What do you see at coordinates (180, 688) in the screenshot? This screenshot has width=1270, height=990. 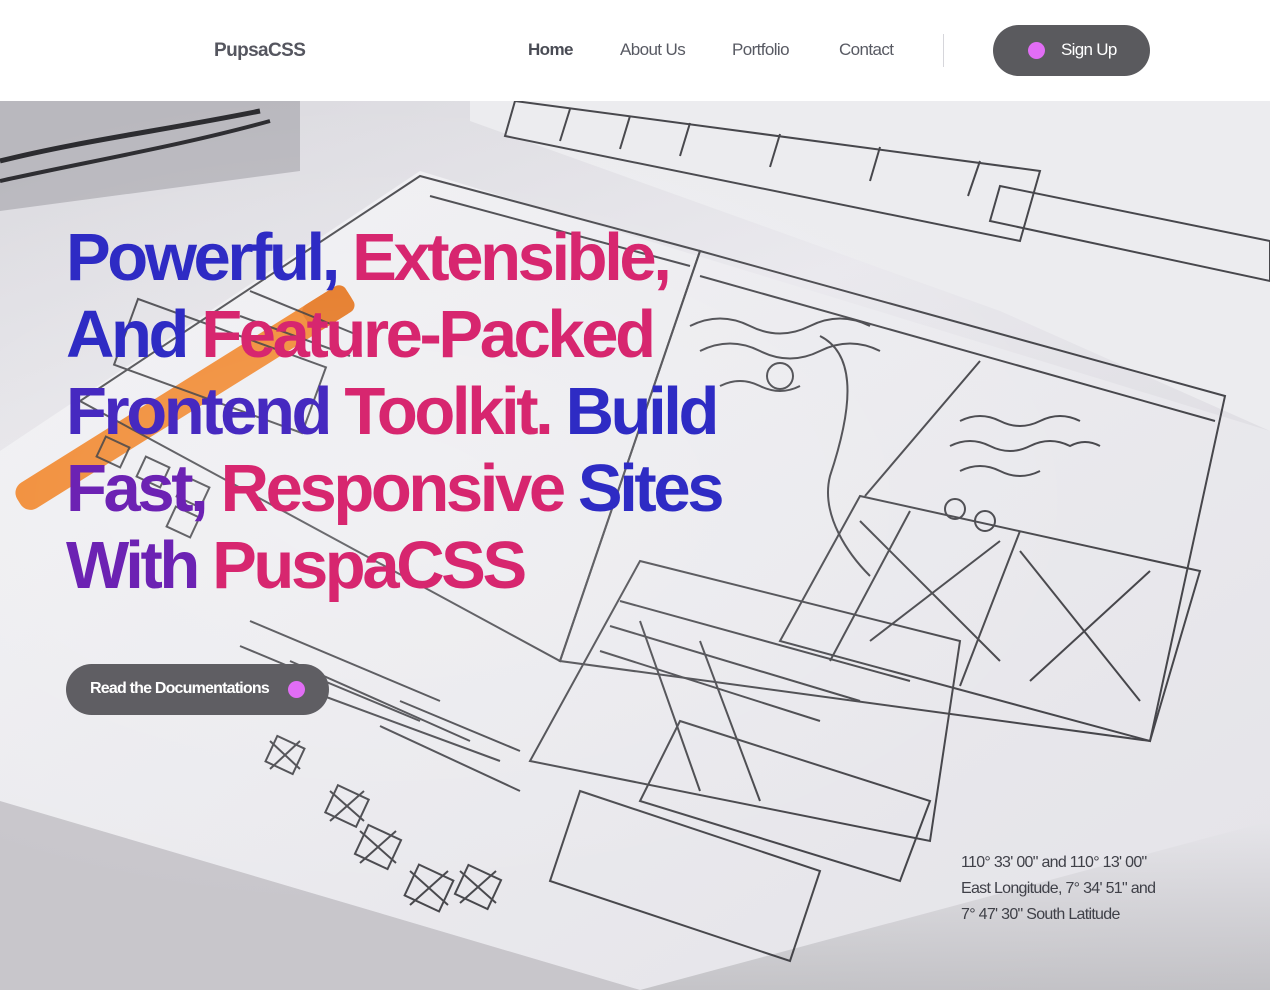 I see `read-documentation-label: Read the Documentations` at bounding box center [180, 688].